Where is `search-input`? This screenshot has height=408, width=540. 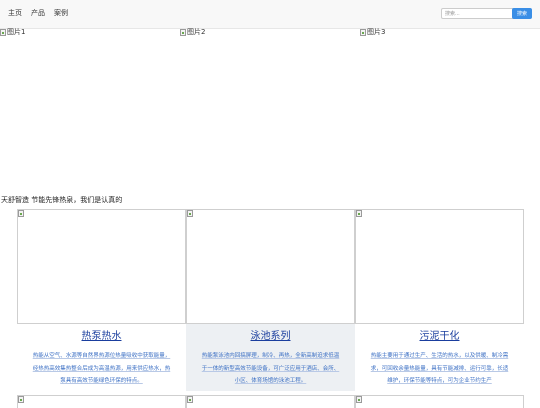
search-input is located at coordinates (478, 13).